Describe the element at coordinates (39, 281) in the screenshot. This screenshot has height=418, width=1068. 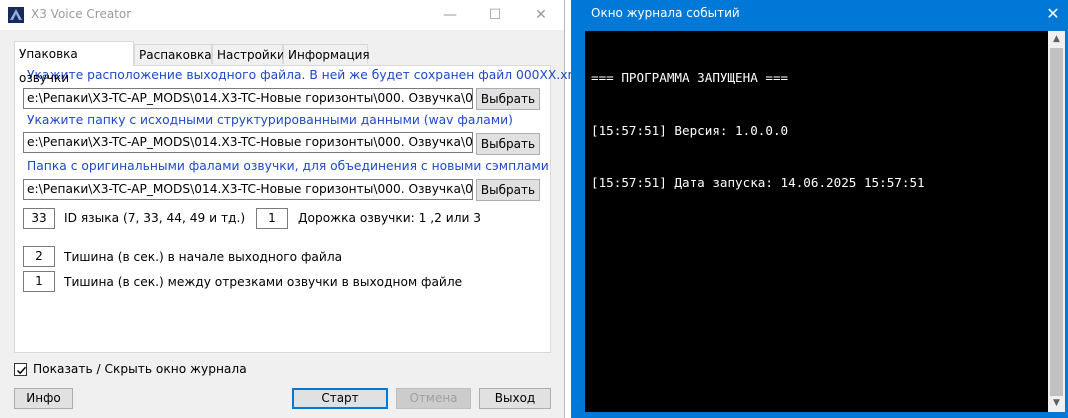
I see `silence-between-field: 1` at that location.